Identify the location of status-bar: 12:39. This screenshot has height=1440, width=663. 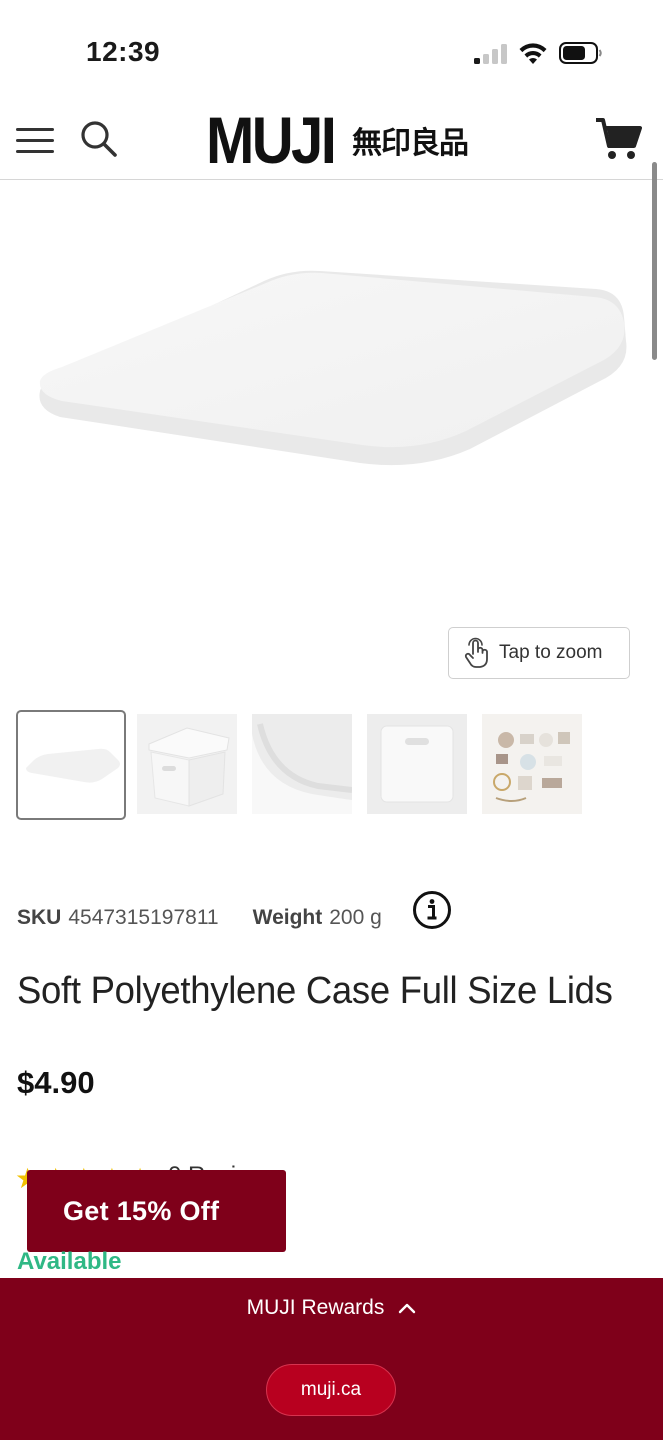
(331, 50).